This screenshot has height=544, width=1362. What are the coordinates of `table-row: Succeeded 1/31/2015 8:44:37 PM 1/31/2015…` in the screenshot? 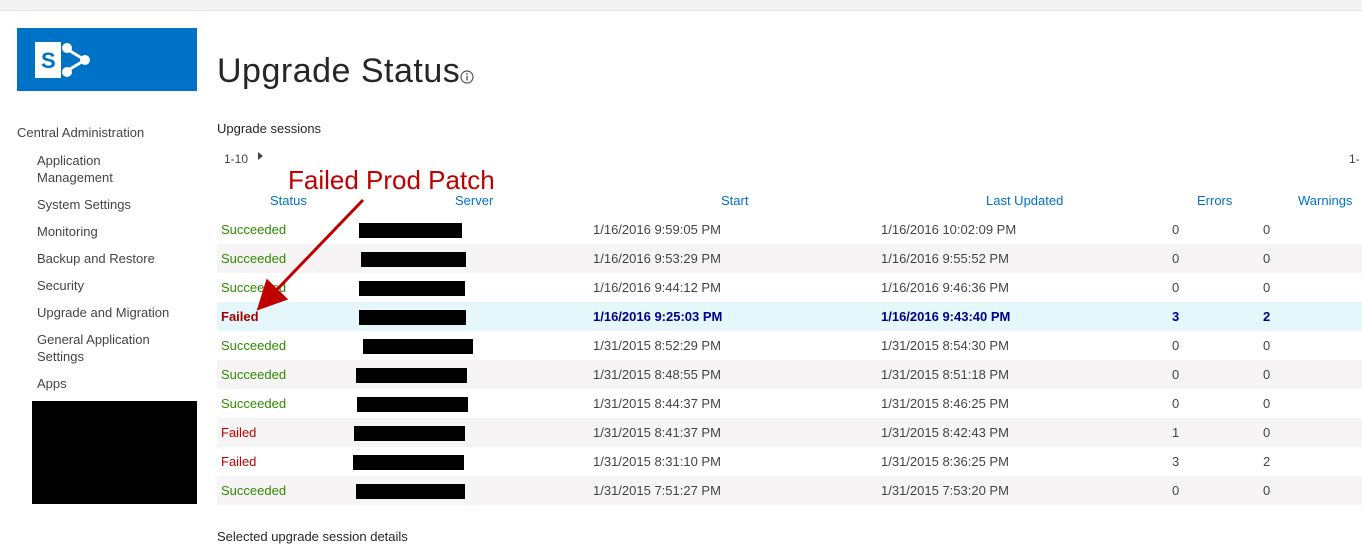 It's located at (789, 403).